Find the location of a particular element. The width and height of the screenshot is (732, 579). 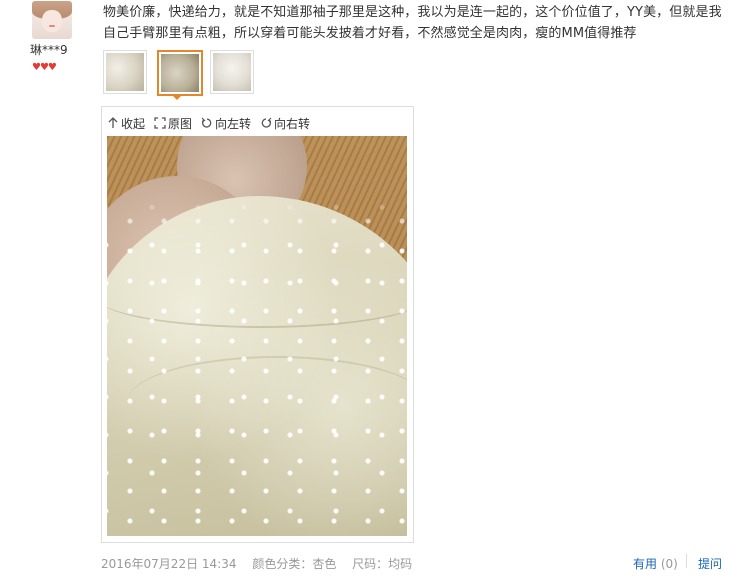

rotate-right-button: 向右转 is located at coordinates (285, 123).